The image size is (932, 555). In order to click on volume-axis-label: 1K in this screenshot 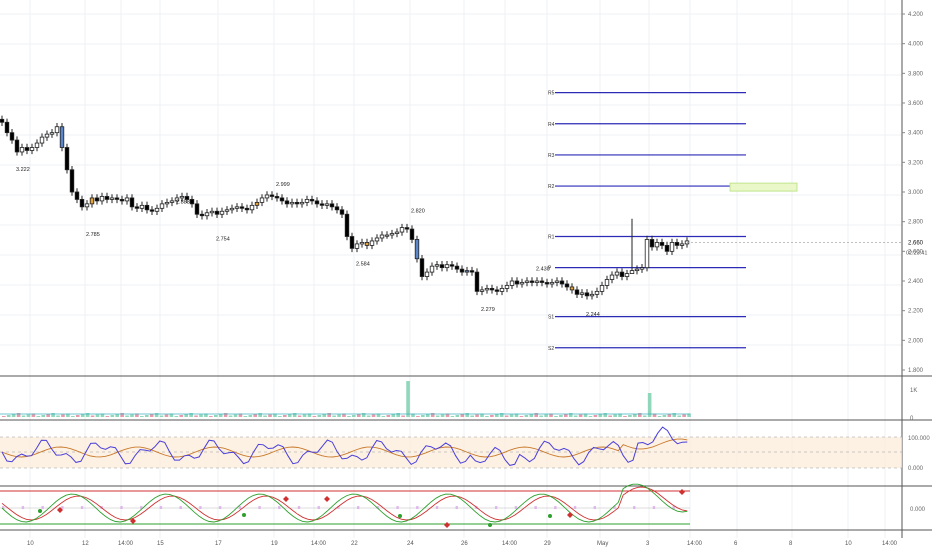, I will do `click(913, 391)`.